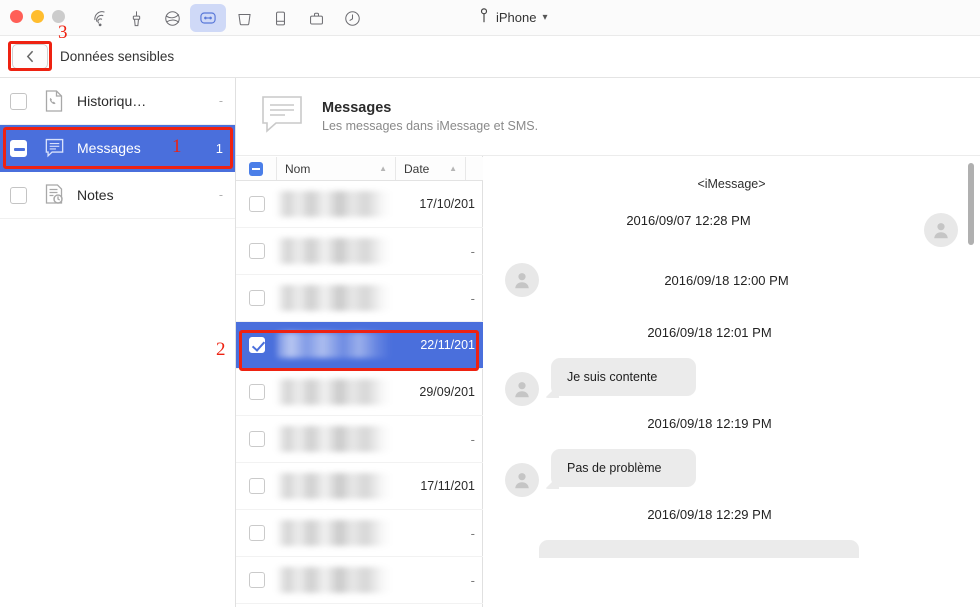 The height and width of the screenshot is (607, 980). What do you see at coordinates (298, 168) in the screenshot?
I see `column-label-nom: Nom` at bounding box center [298, 168].